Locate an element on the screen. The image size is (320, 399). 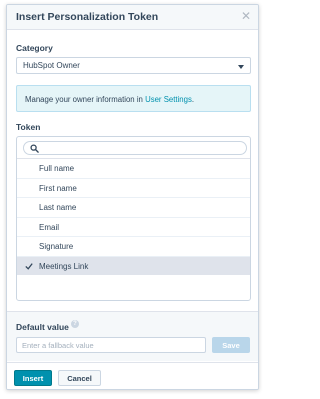
user-settings-link: User Settings is located at coordinates (168, 99).